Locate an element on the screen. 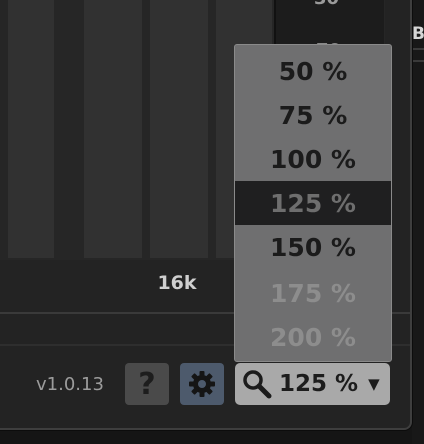  magnifier-icon is located at coordinates (257, 384).